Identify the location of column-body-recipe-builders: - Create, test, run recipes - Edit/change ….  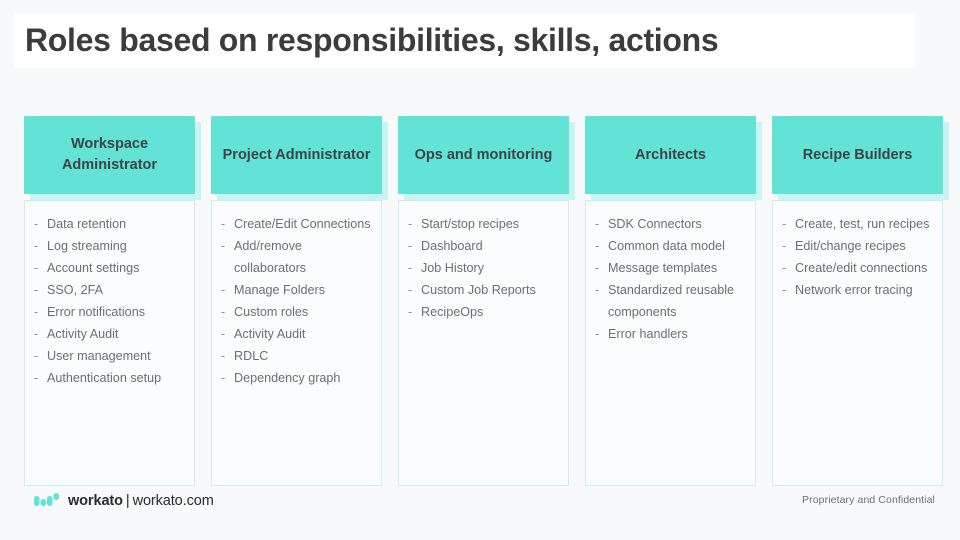
(857, 343).